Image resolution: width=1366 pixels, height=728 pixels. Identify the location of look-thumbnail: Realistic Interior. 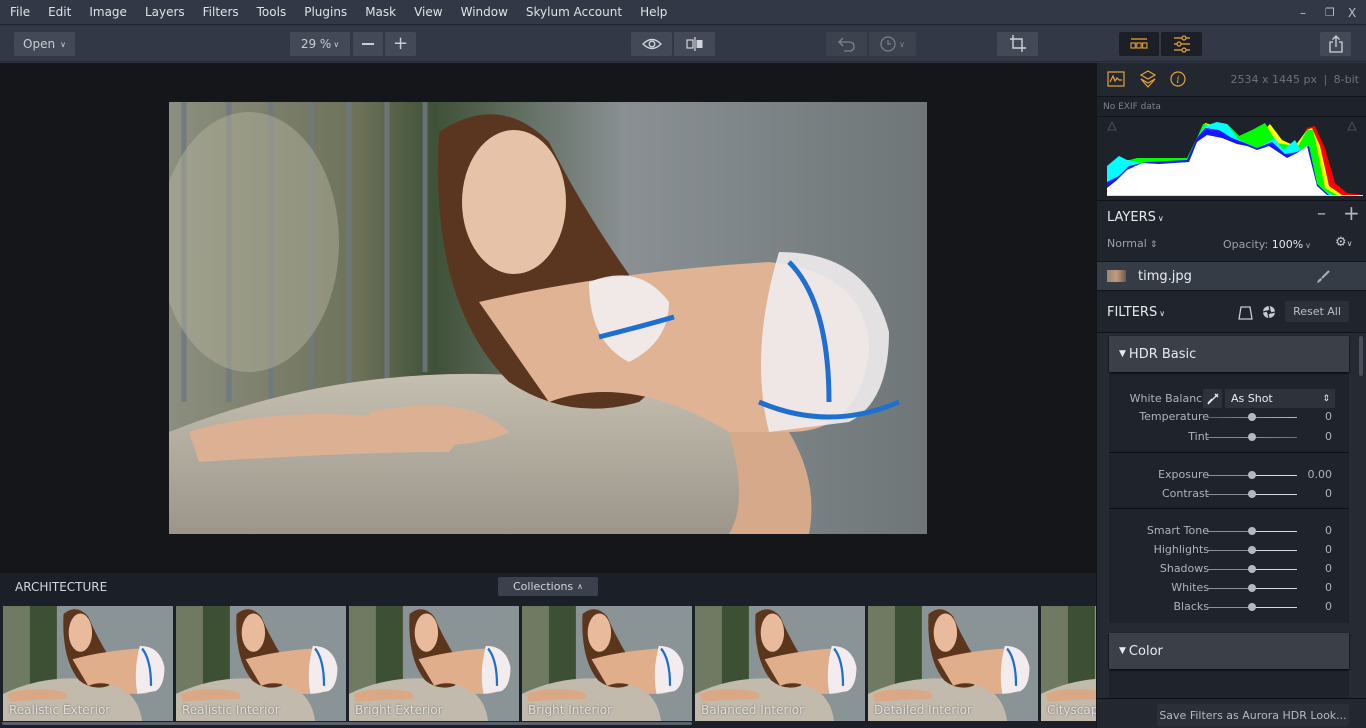
(261, 663).